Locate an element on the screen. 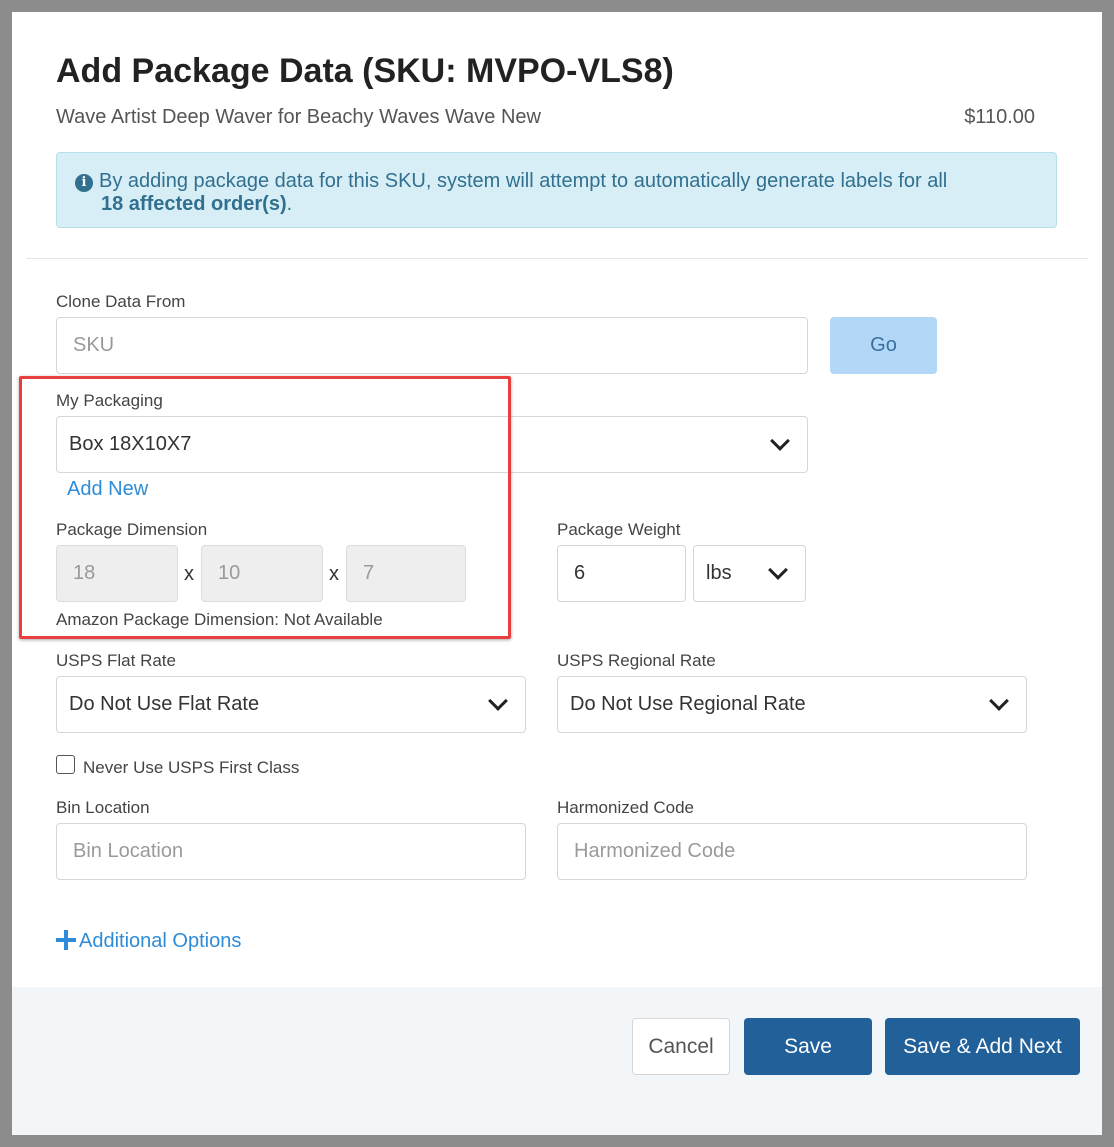 The height and width of the screenshot is (1147, 1114). usps-flat-select: Do Not Use Flat Rate is located at coordinates (291, 704).